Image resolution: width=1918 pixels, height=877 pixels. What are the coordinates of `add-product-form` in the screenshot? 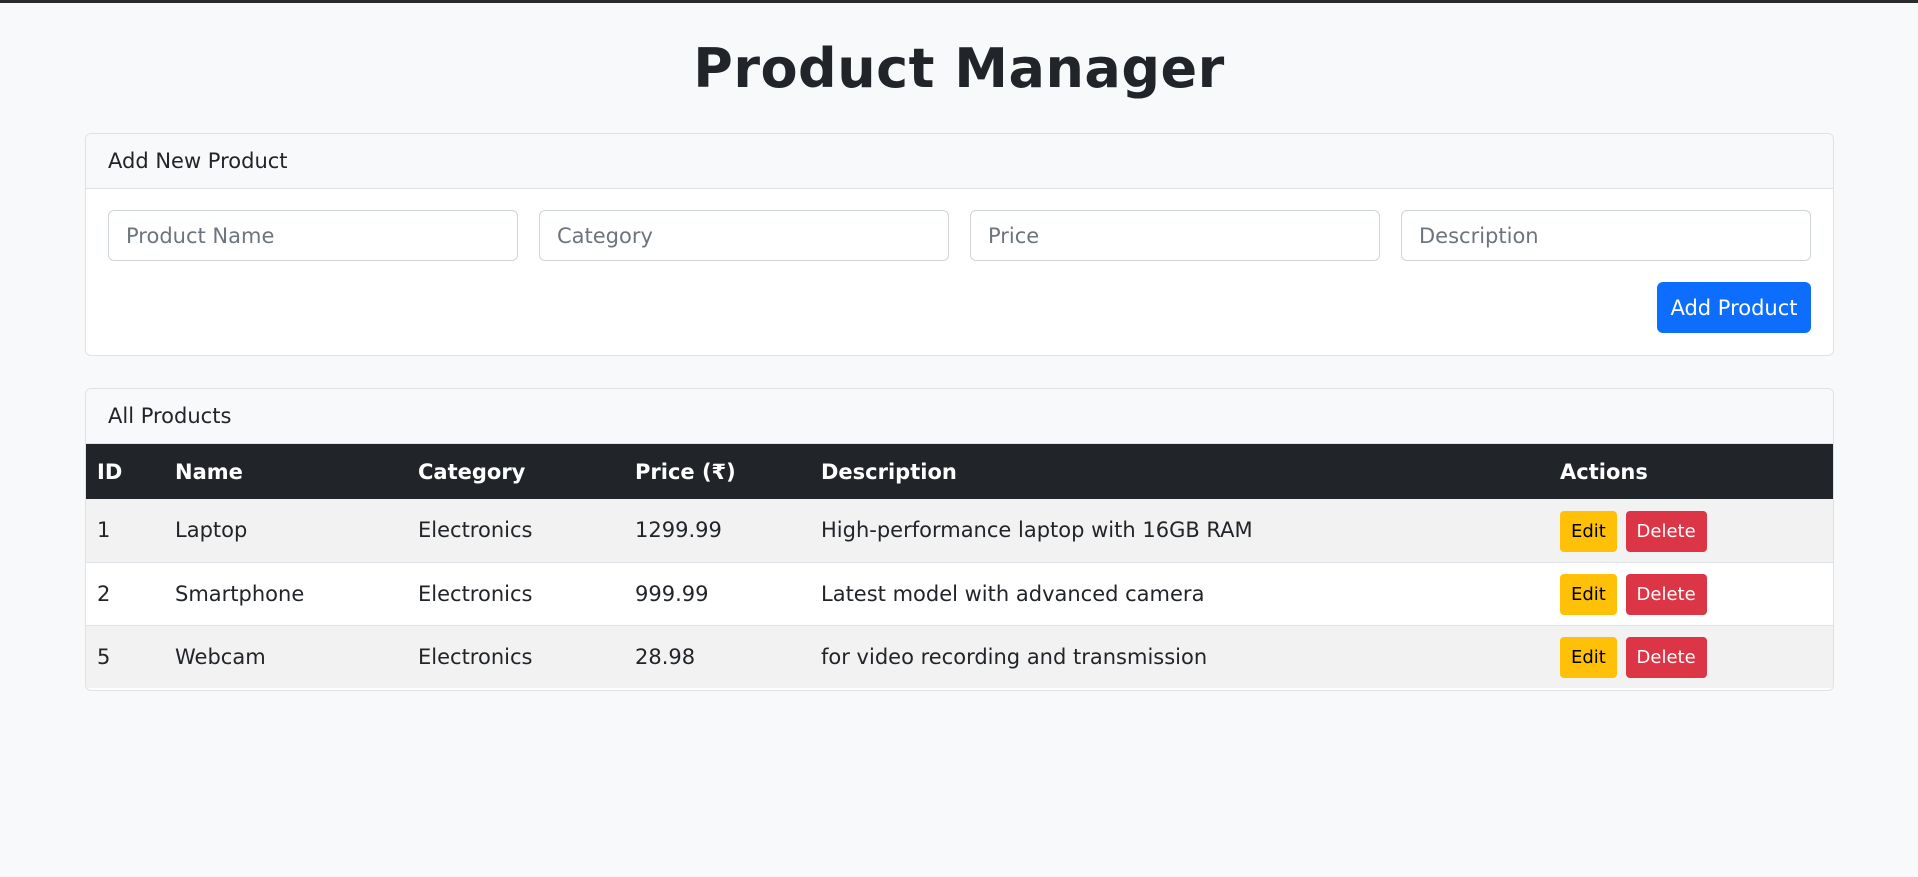 It's located at (959, 235).